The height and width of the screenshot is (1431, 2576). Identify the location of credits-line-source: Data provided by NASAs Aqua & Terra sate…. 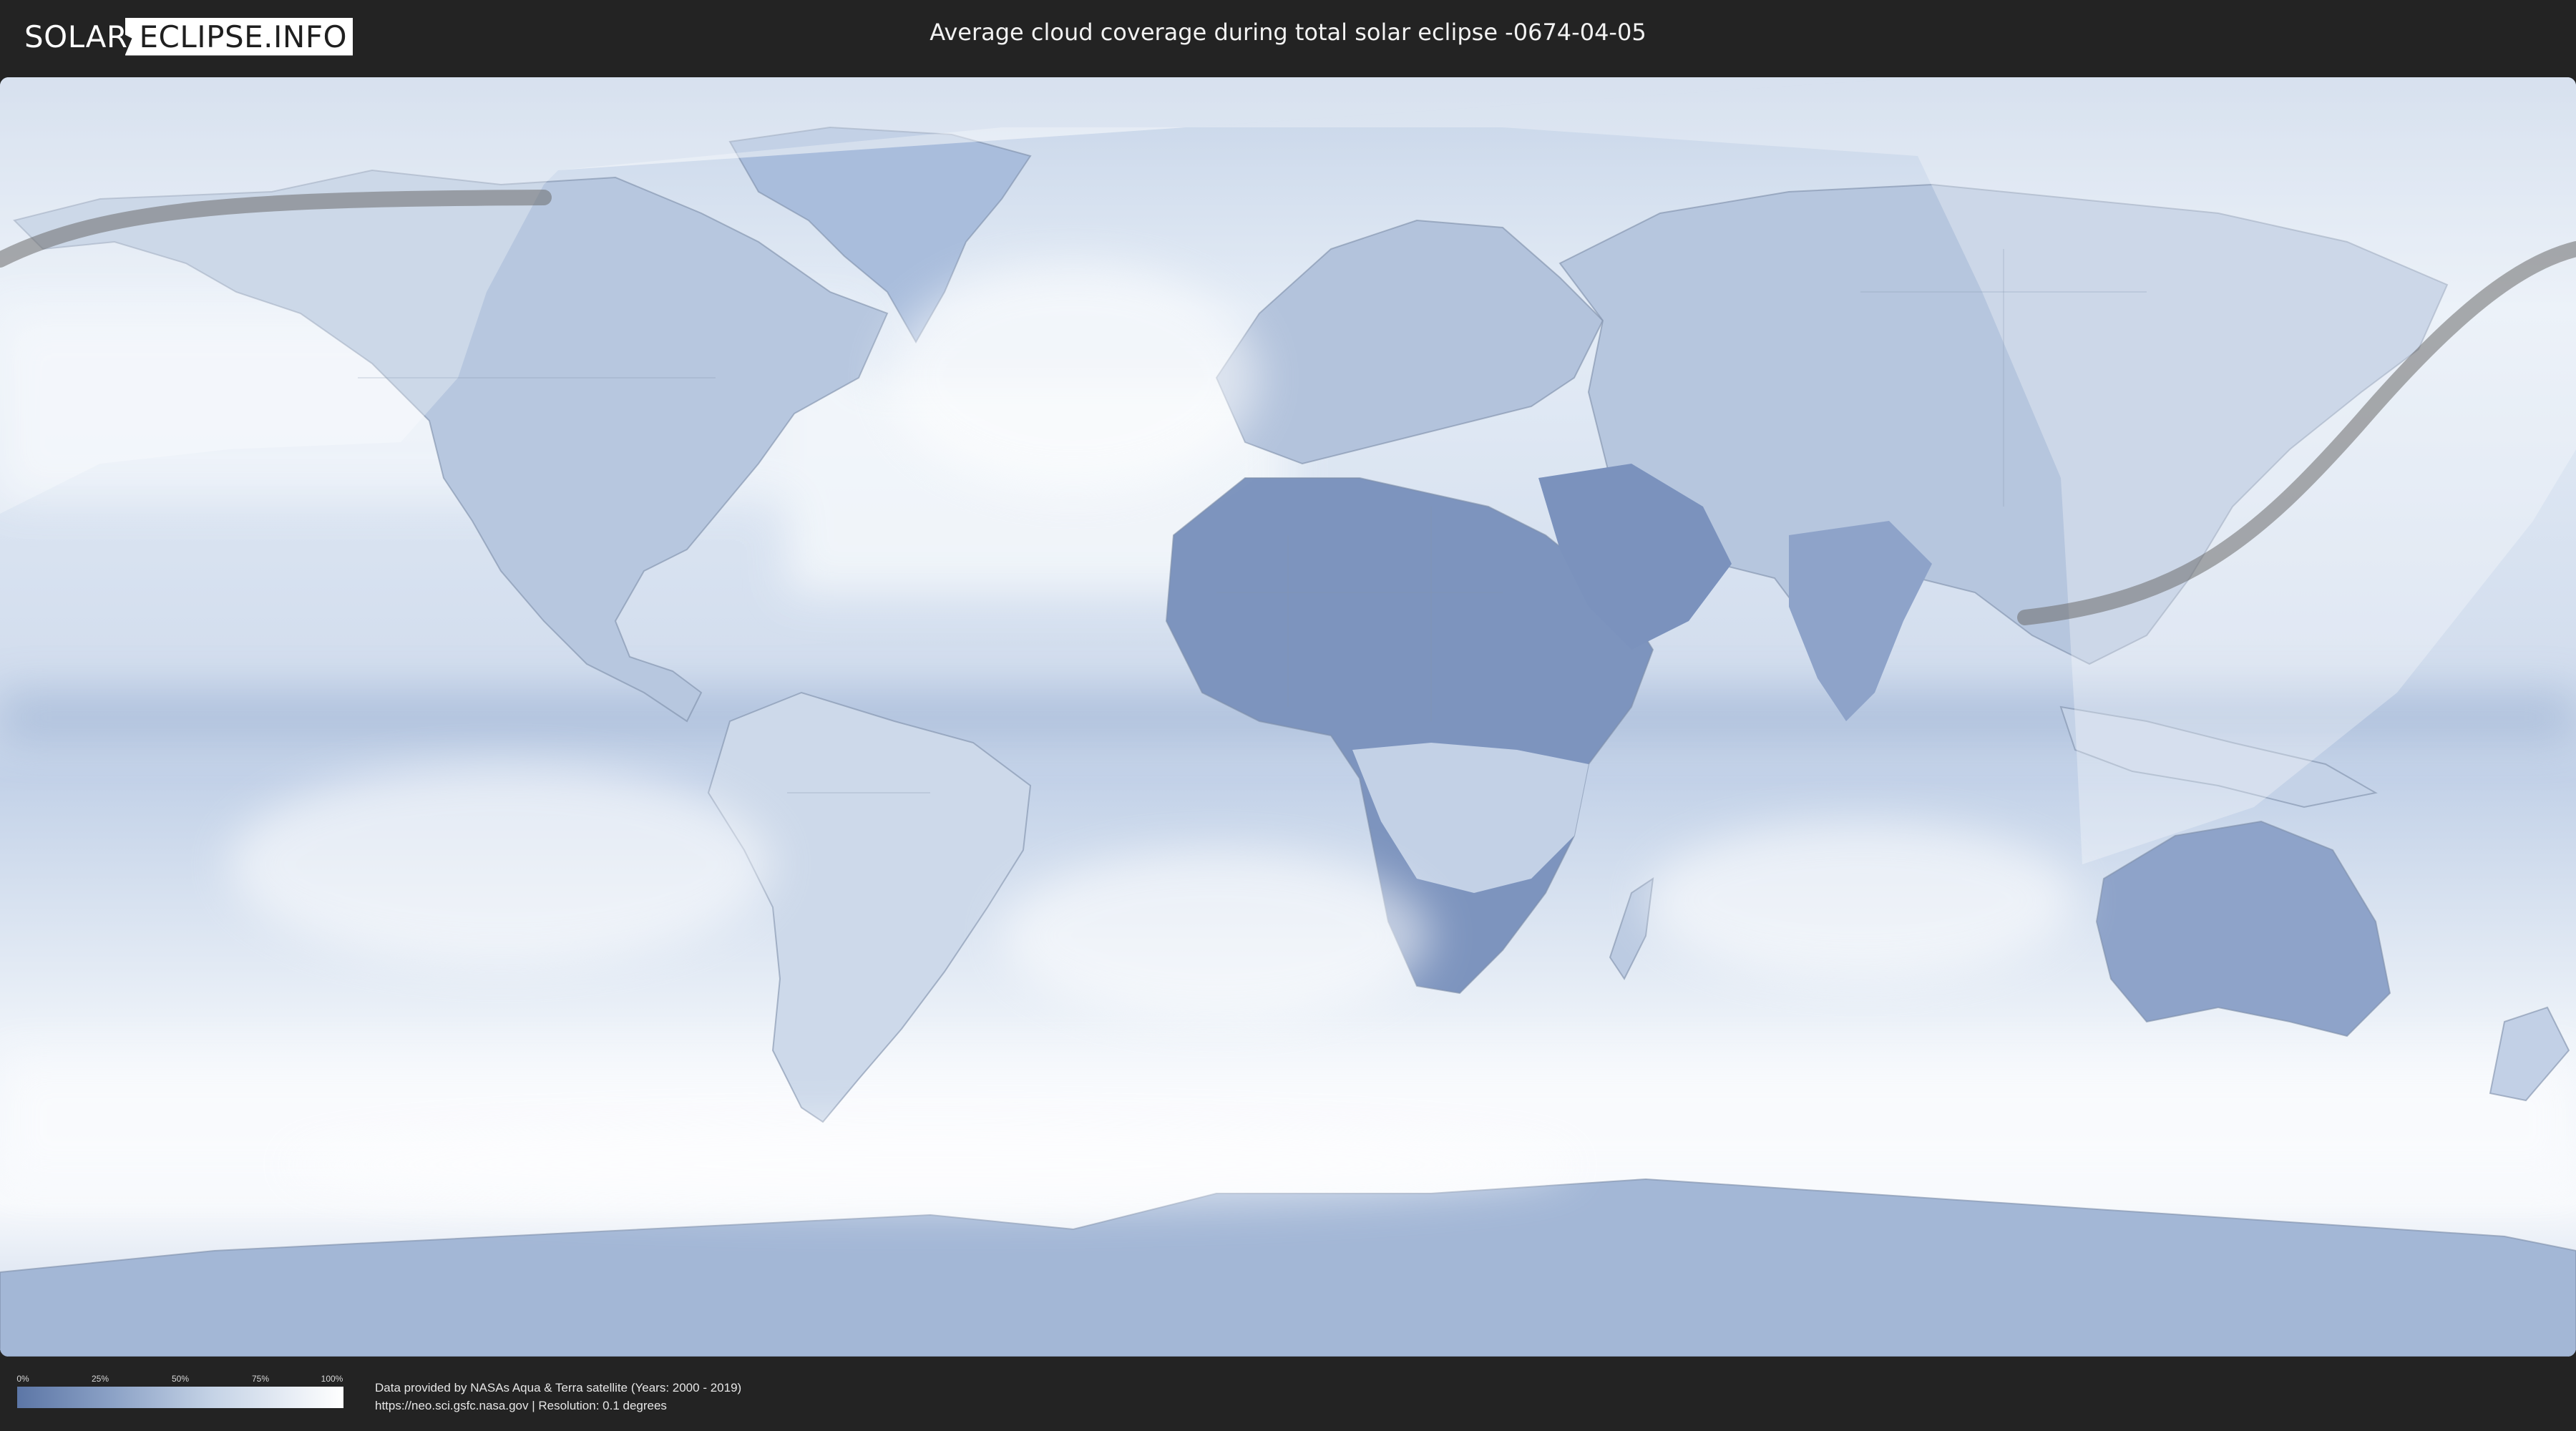
(558, 1388).